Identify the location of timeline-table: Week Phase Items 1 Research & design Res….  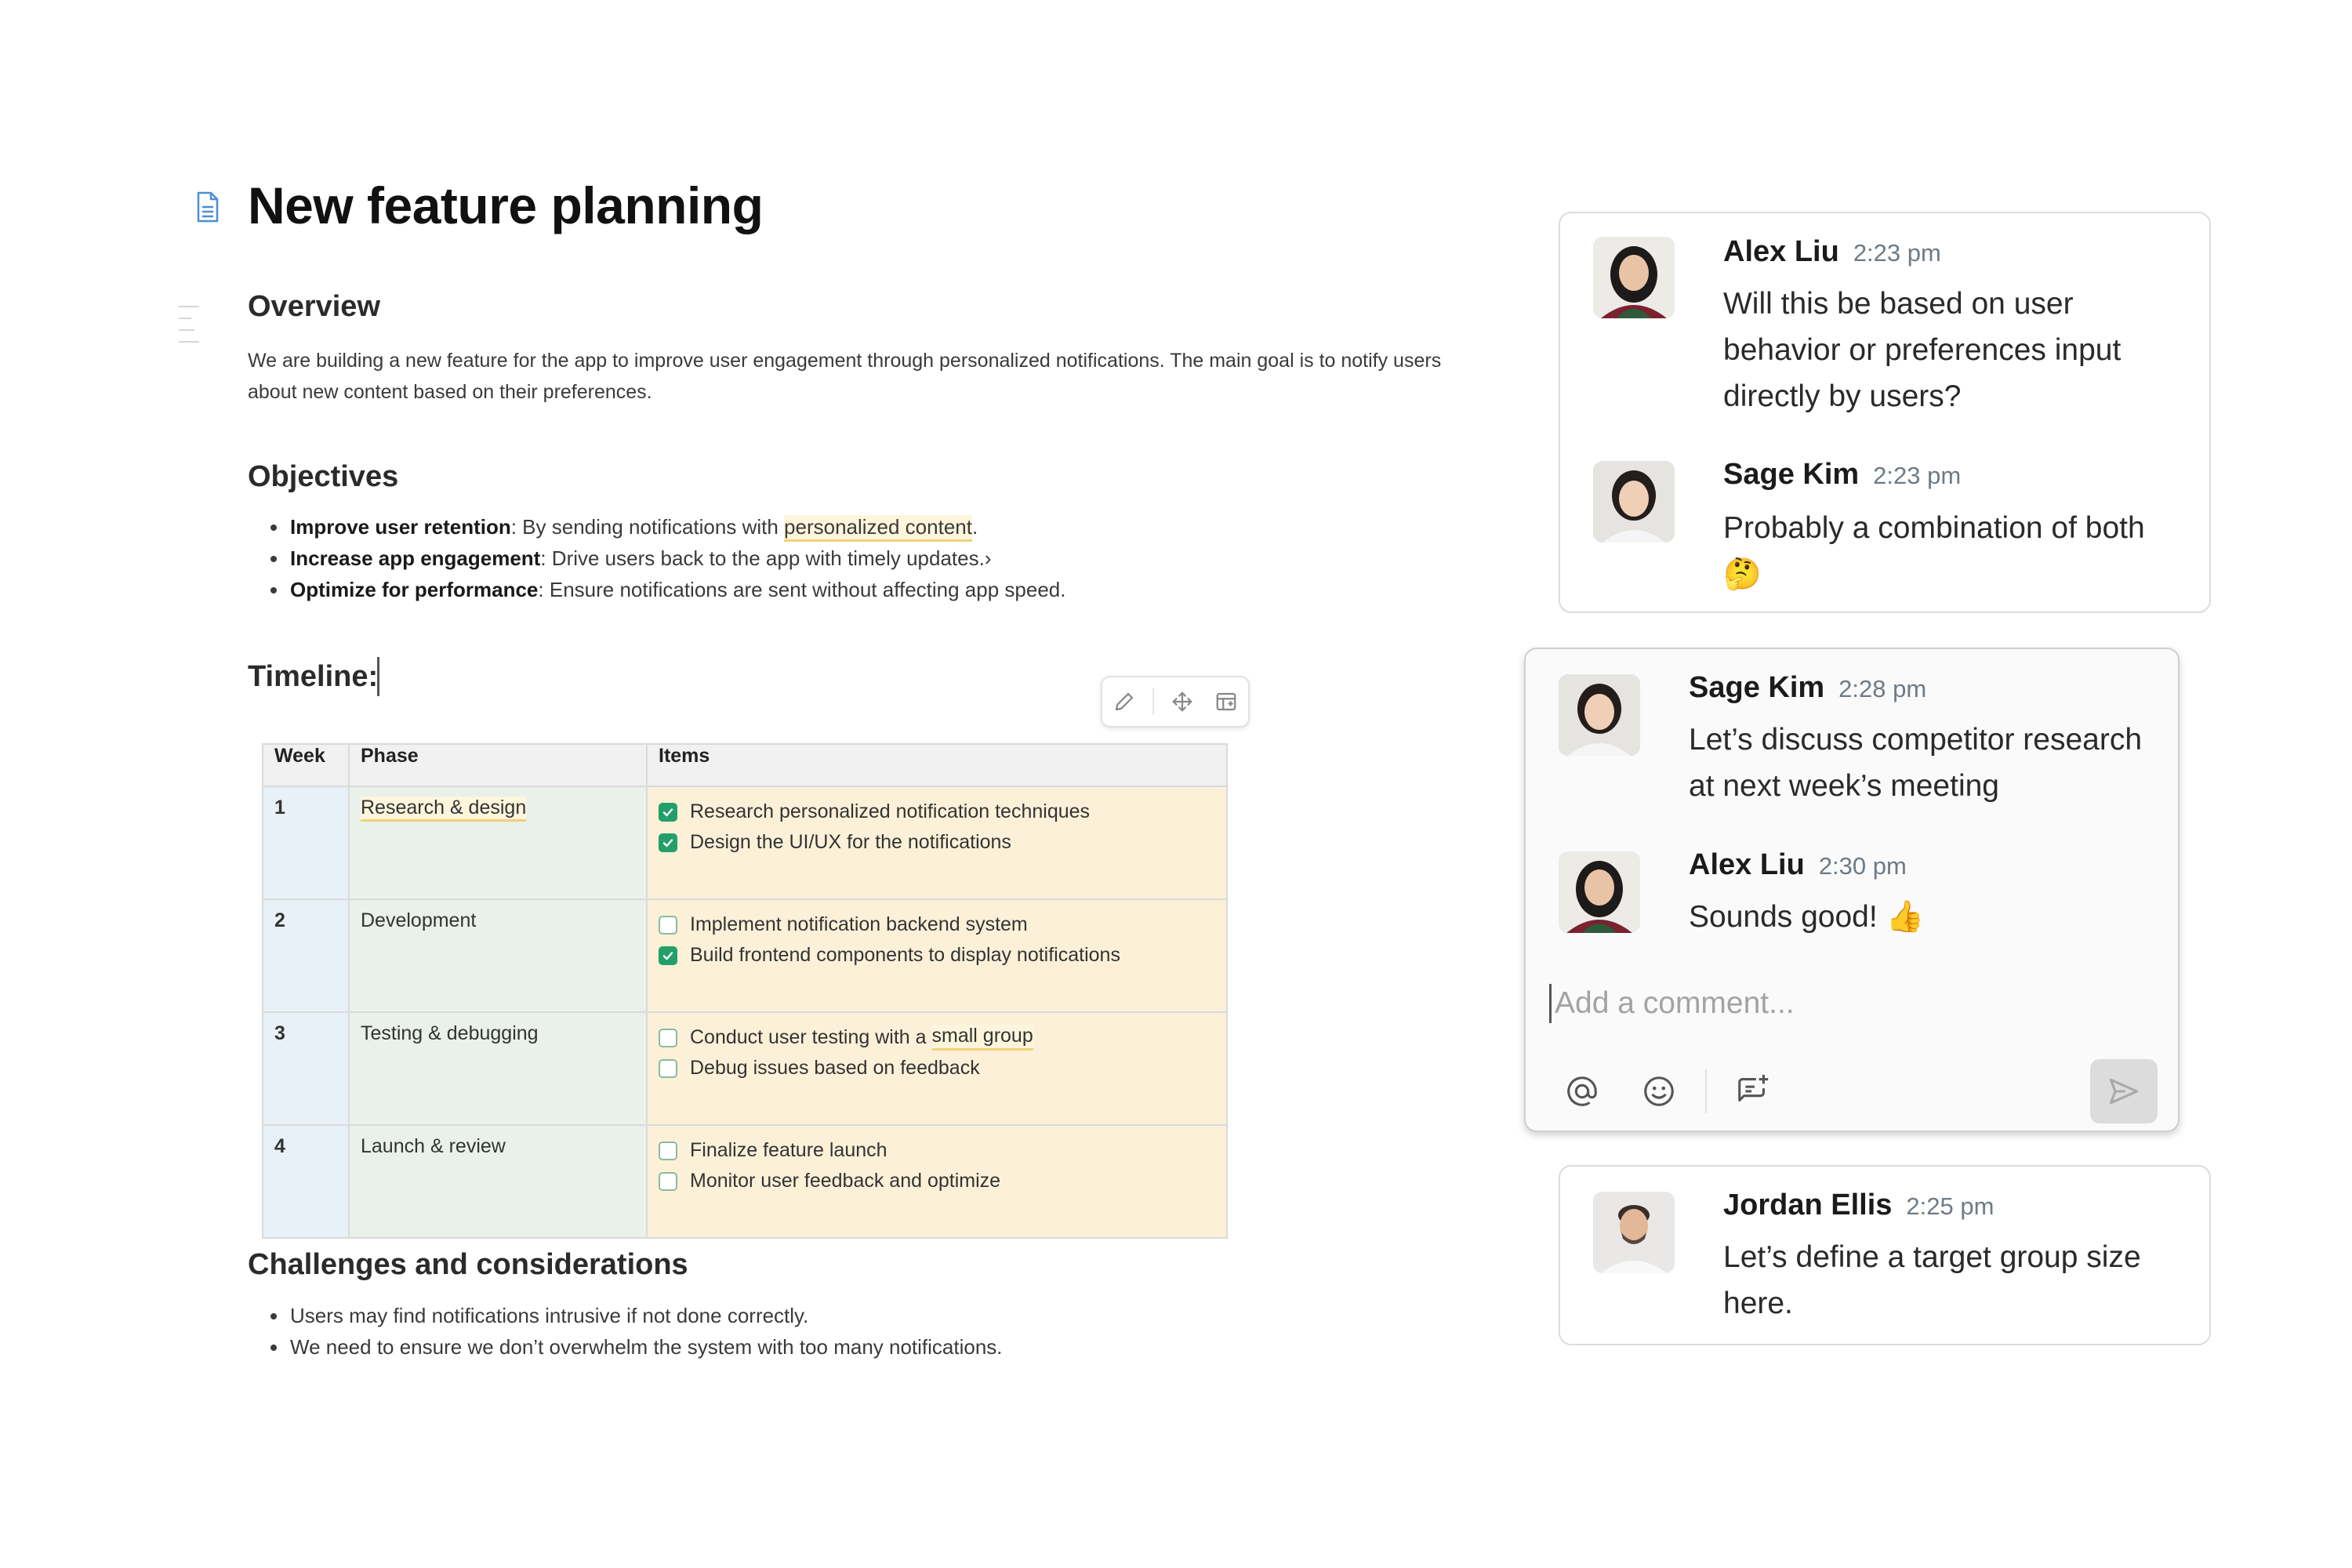
(745, 991).